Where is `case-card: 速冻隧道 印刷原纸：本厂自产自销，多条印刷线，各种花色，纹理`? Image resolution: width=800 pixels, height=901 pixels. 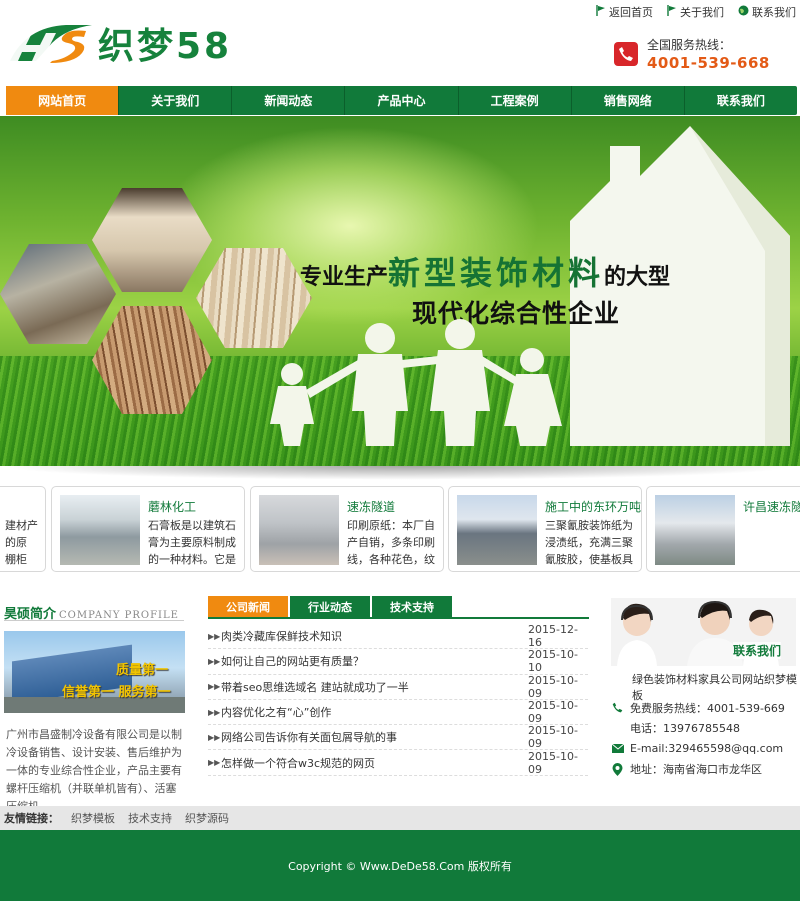 case-card: 速冻隧道 印刷原纸：本厂自产自销，多条印刷线，各种花色，纹理 is located at coordinates (347, 529).